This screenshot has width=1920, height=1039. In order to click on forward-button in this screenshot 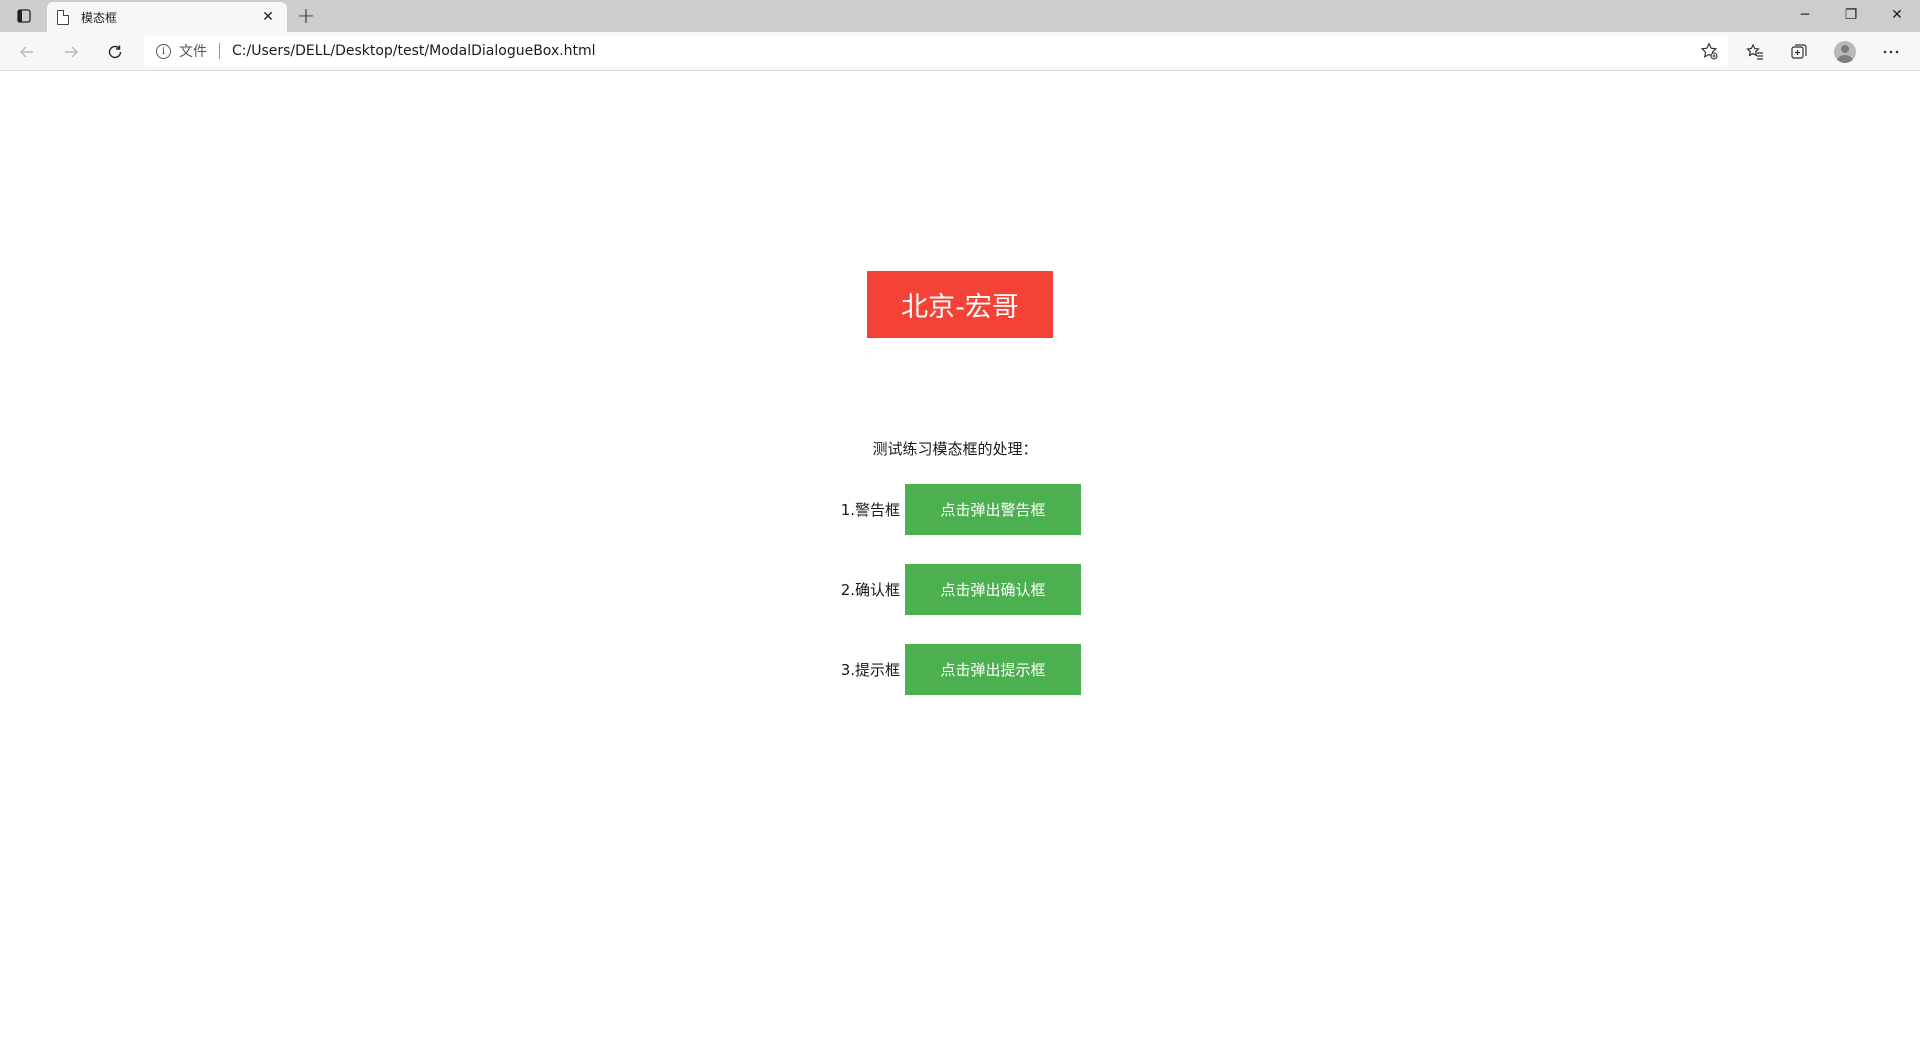, I will do `click(71, 52)`.